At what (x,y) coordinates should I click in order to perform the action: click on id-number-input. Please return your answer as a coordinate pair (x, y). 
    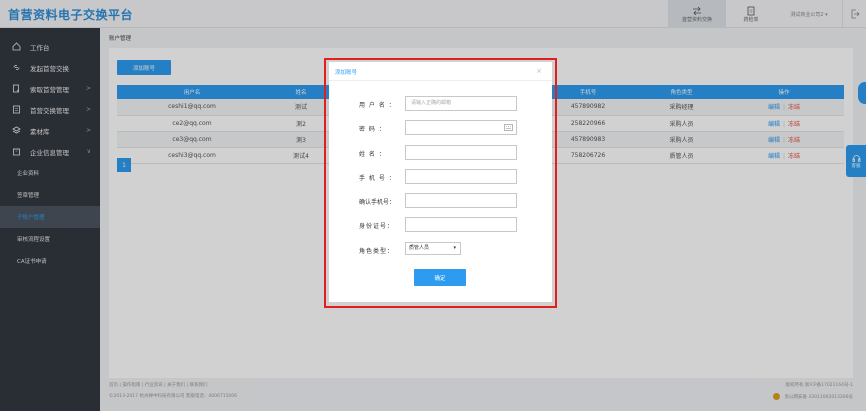
    Looking at the image, I should click on (461, 224).